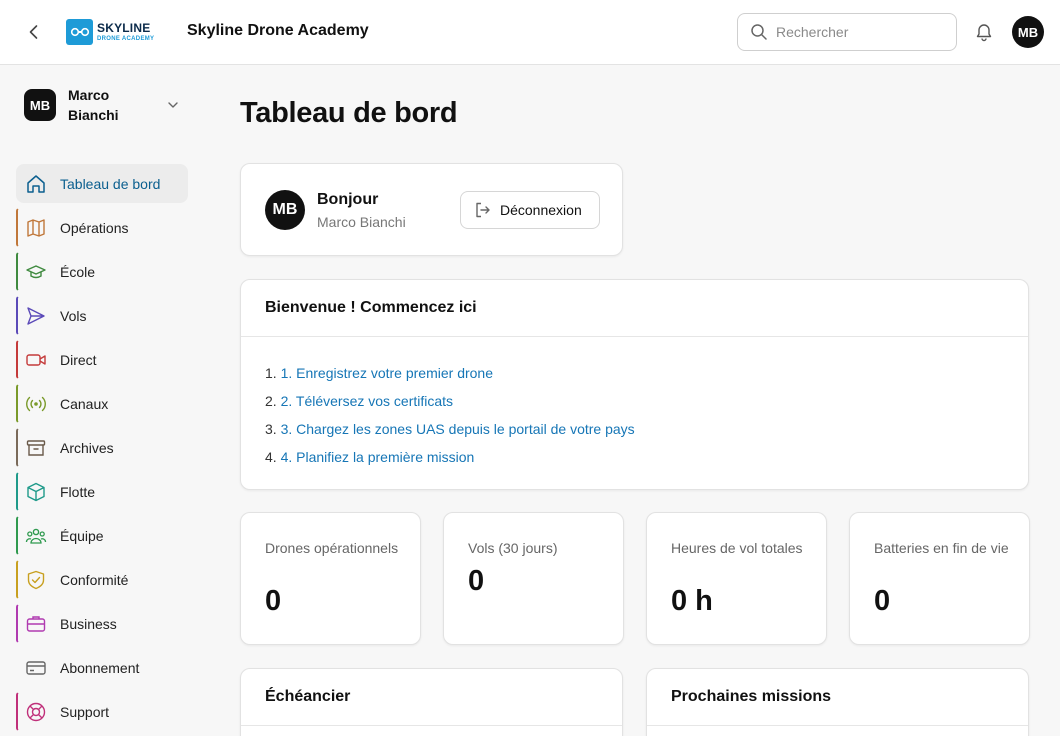 Image resolution: width=1060 pixels, height=736 pixels. What do you see at coordinates (330, 578) in the screenshot?
I see `stat-card-drones: Drones opérationnels 0` at bounding box center [330, 578].